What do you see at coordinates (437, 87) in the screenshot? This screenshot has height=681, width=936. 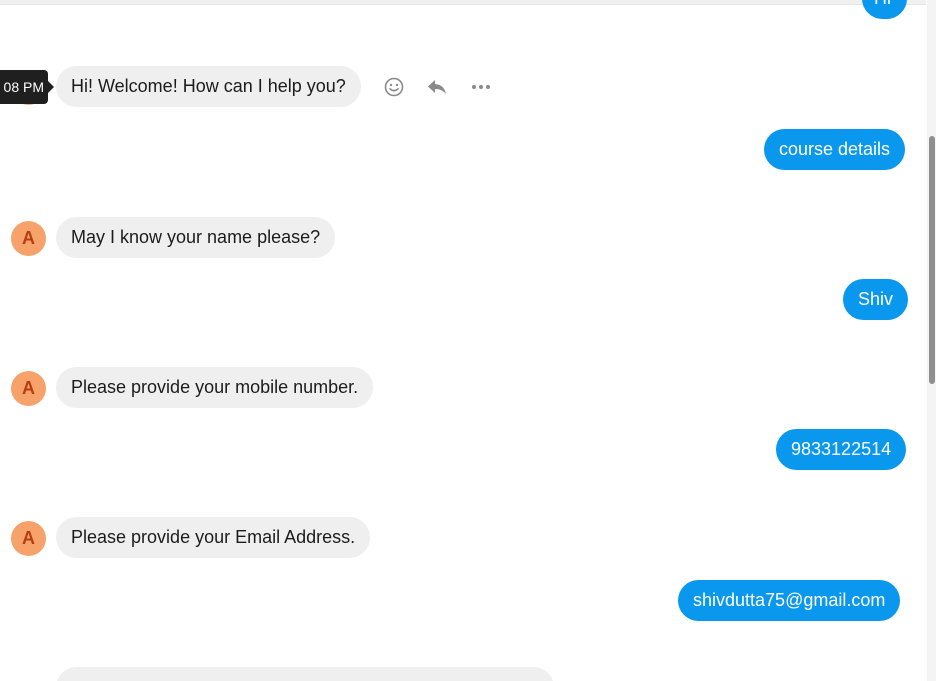 I see `reply-icon` at bounding box center [437, 87].